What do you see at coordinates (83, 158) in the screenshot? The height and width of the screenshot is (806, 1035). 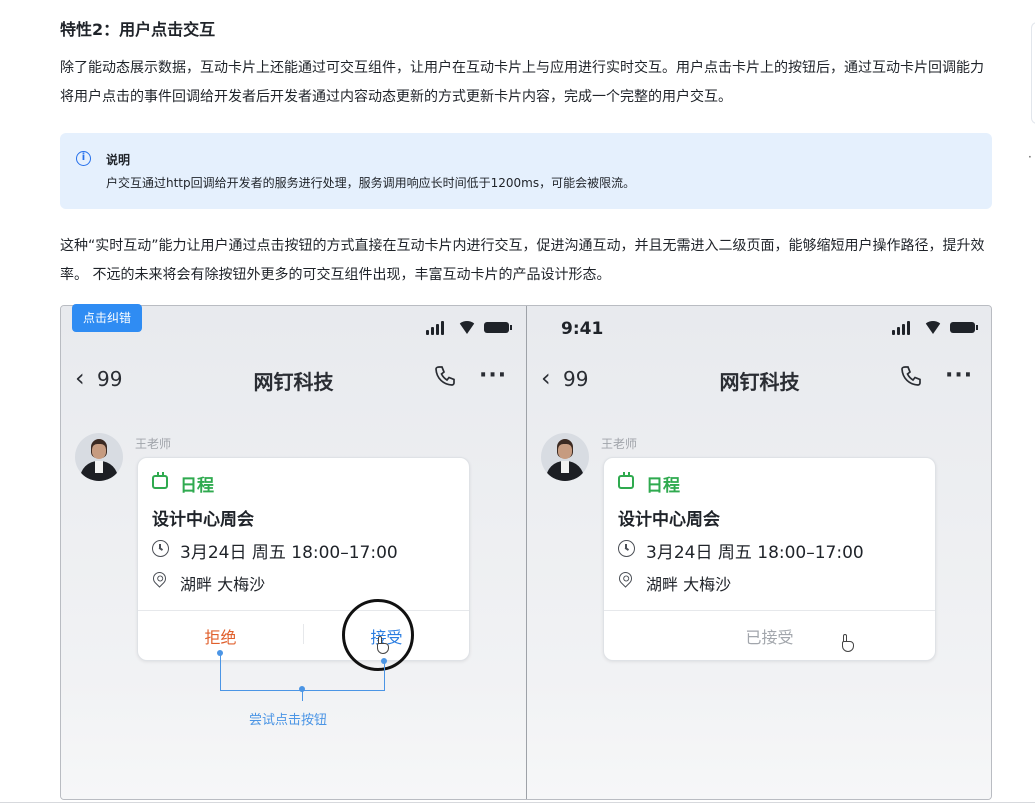 I see `info-icon: i` at bounding box center [83, 158].